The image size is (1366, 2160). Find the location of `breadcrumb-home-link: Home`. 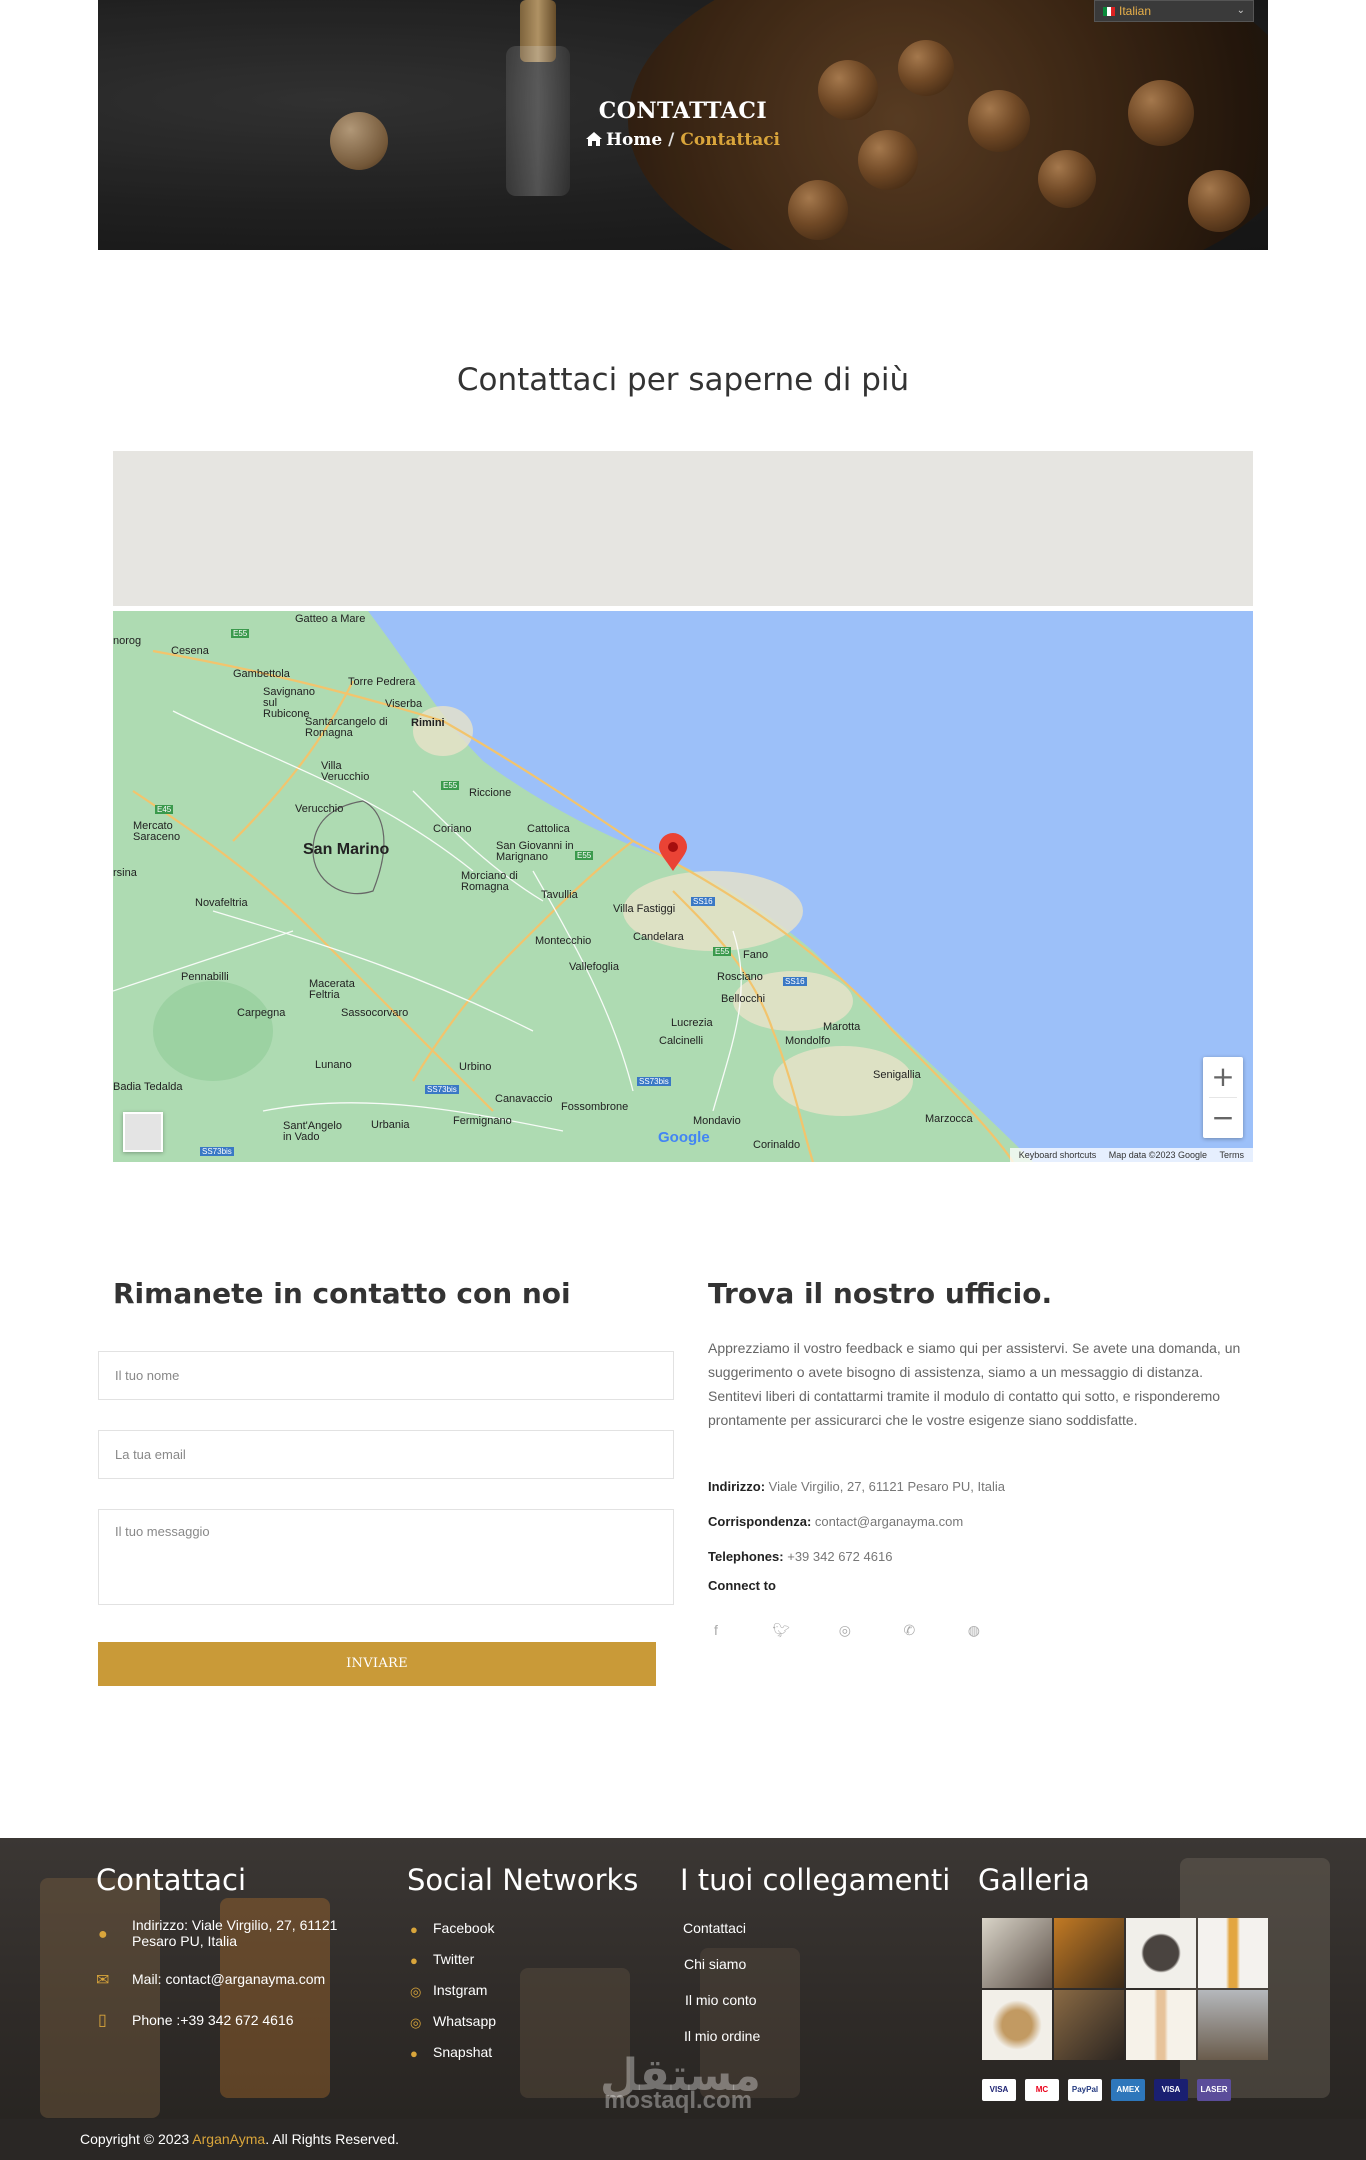

breadcrumb-home-link: Home is located at coordinates (634, 140).